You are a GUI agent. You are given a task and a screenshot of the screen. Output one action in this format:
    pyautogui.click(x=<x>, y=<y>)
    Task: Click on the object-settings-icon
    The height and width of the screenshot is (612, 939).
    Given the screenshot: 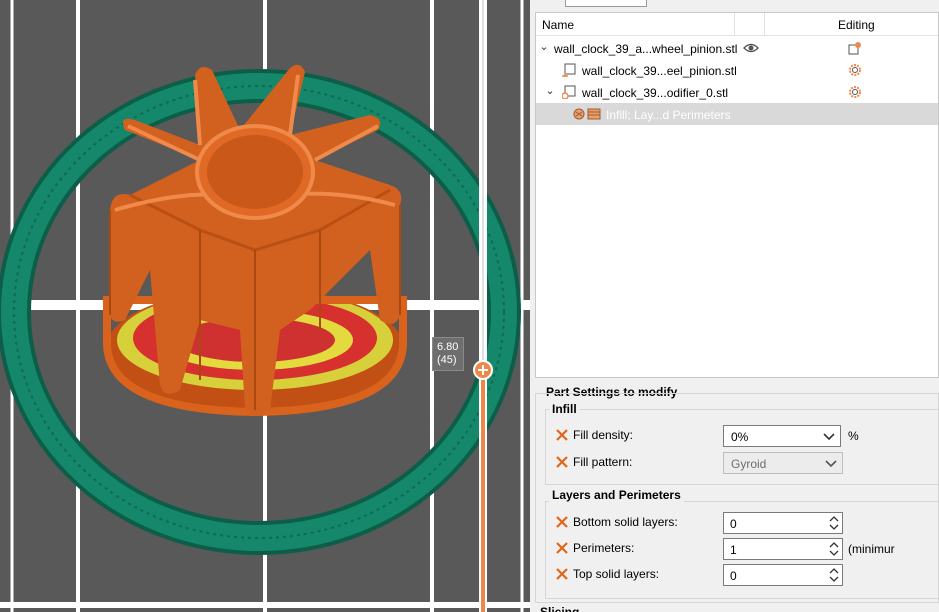 What is the action you would take?
    pyautogui.click(x=855, y=48)
    